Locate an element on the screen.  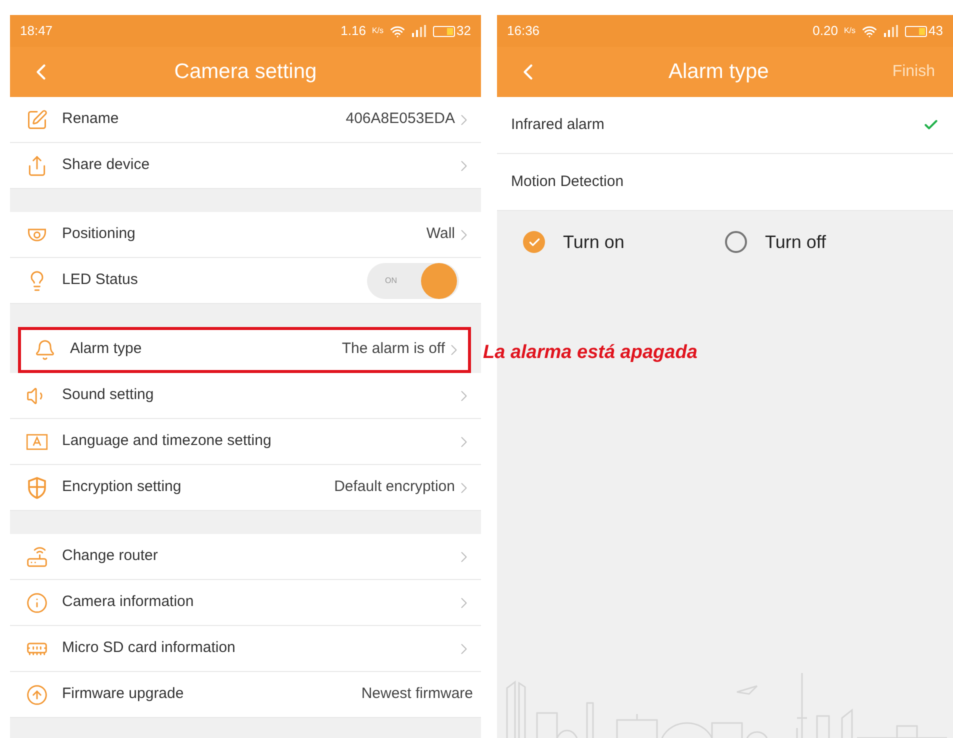
screen-title: Alarm type is located at coordinates (718, 72).